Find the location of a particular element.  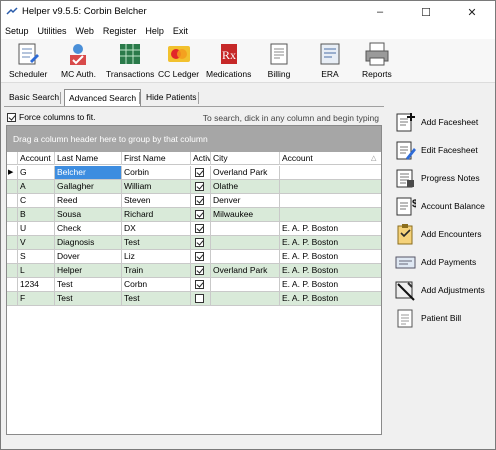

cell-city: Denver is located at coordinates (245, 200).